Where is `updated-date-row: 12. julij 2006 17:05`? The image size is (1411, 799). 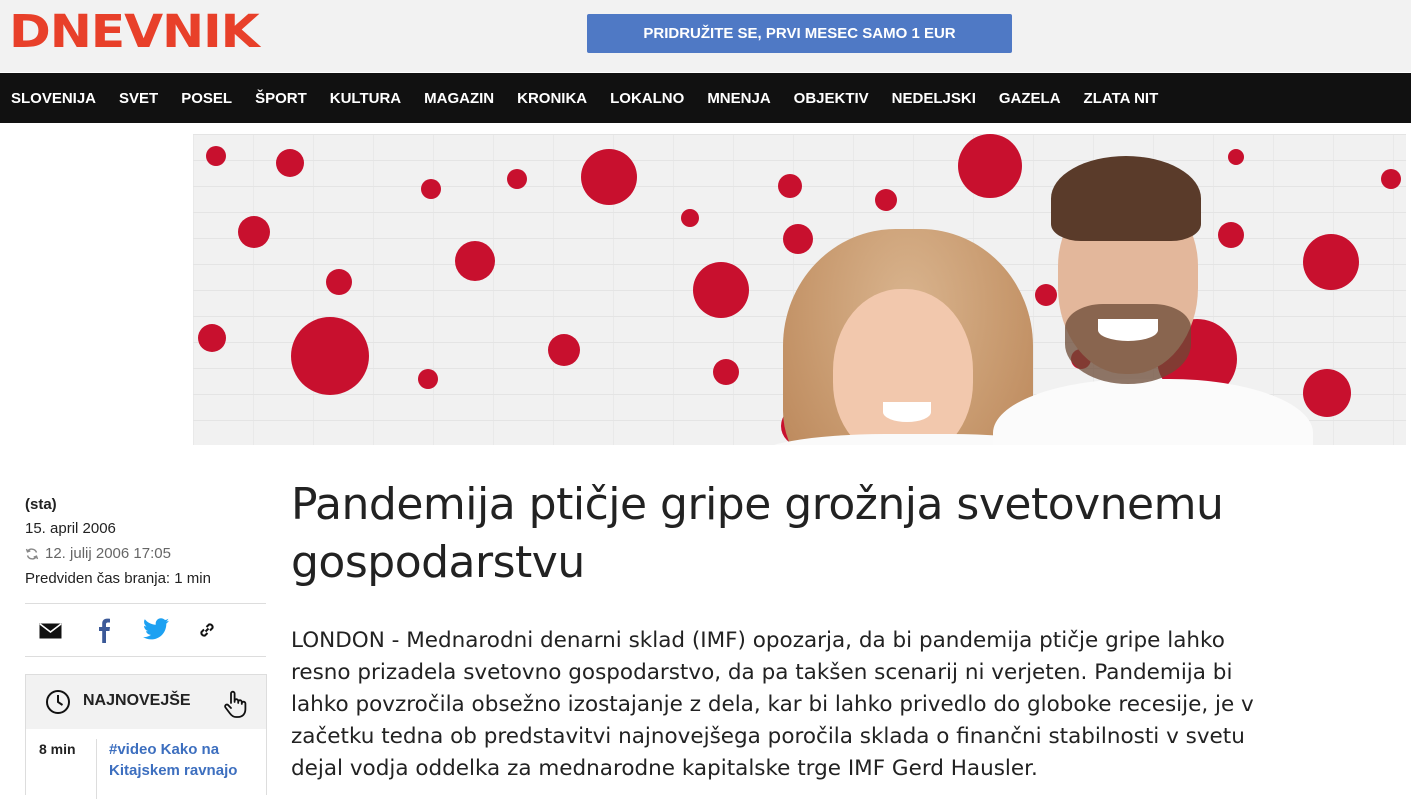 updated-date-row: 12. julij 2006 17:05 is located at coordinates (145, 553).